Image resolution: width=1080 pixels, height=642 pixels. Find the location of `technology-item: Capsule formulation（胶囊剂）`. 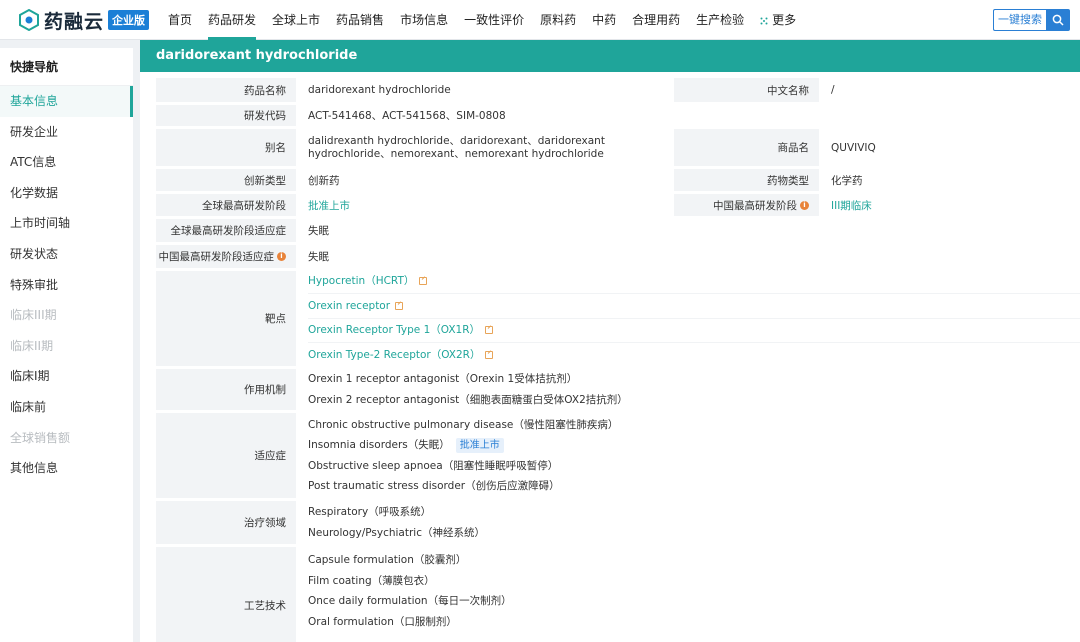

technology-item: Capsule formulation（胶囊剂） is located at coordinates (387, 560).